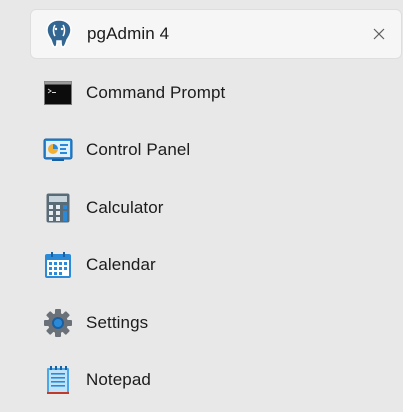 The height and width of the screenshot is (412, 403). Describe the element at coordinates (58, 265) in the screenshot. I see `calendar-icon` at that location.